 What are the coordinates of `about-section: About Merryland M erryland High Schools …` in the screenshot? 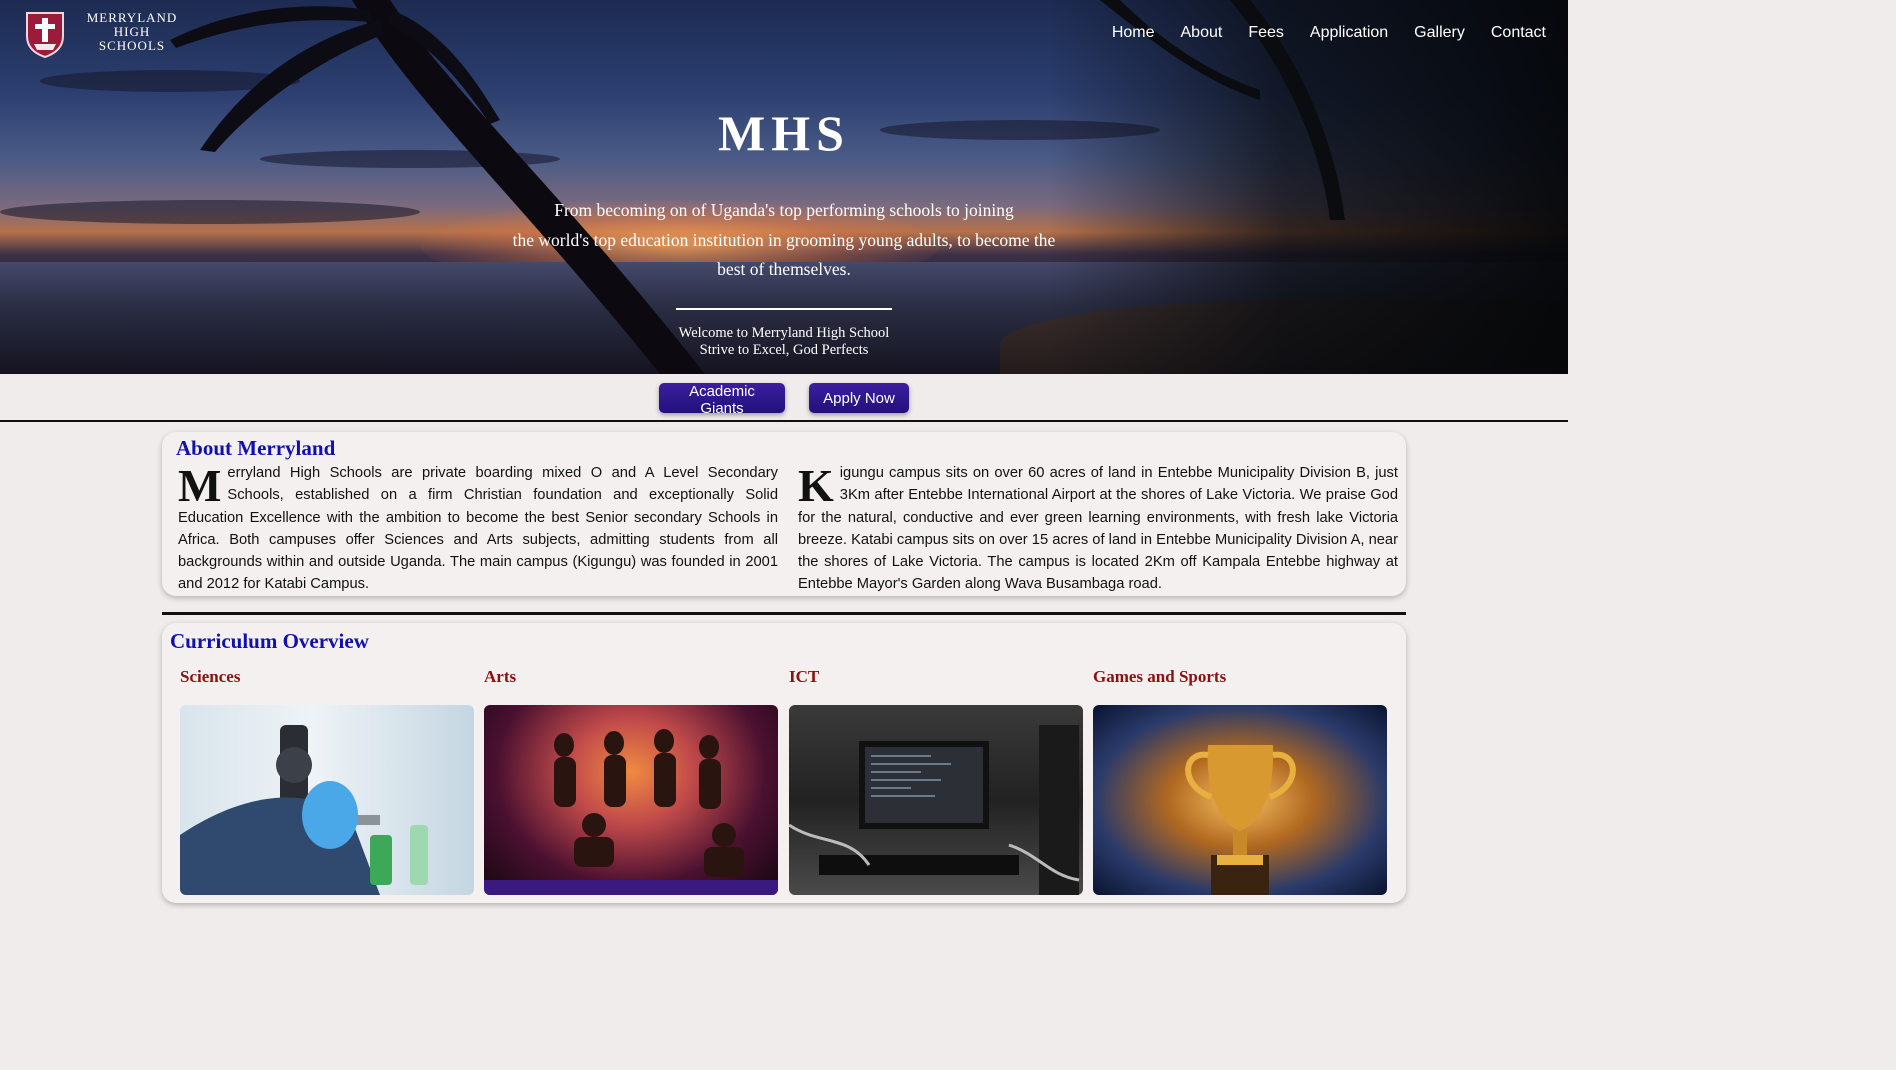 It's located at (784, 514).